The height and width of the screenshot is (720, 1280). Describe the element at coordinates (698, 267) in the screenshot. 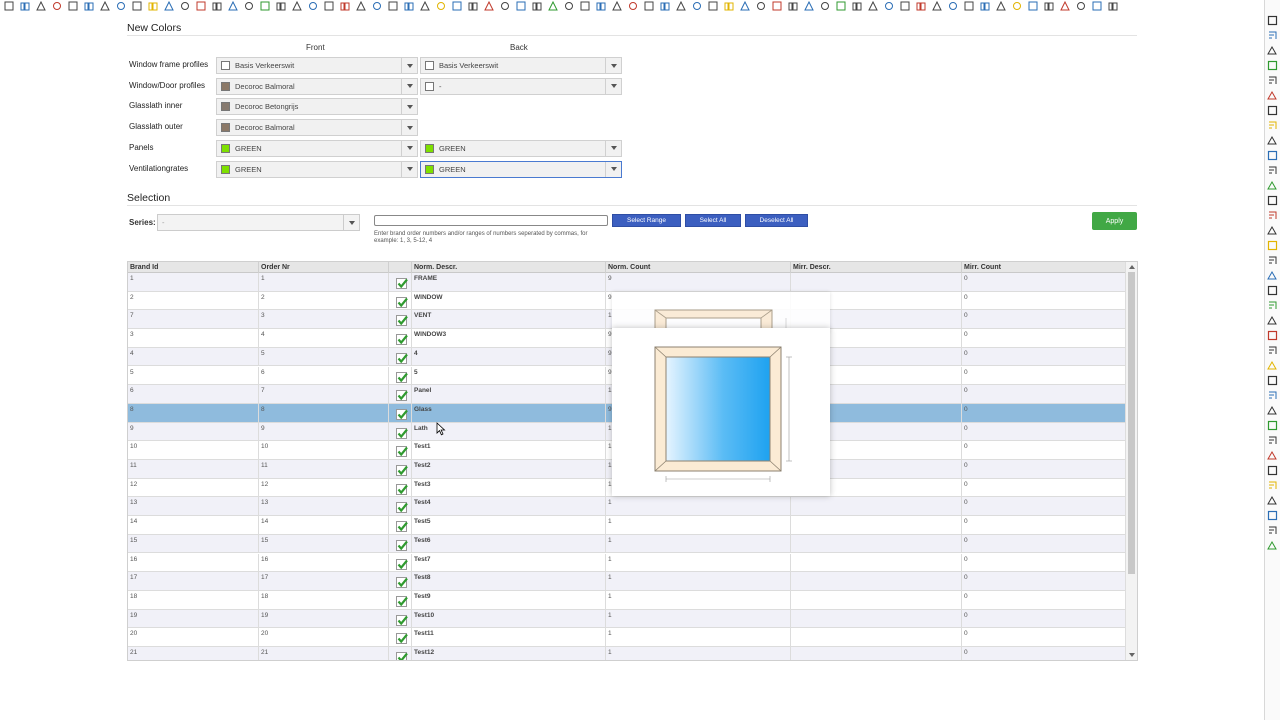

I see `column-header: Norm. Count` at that location.